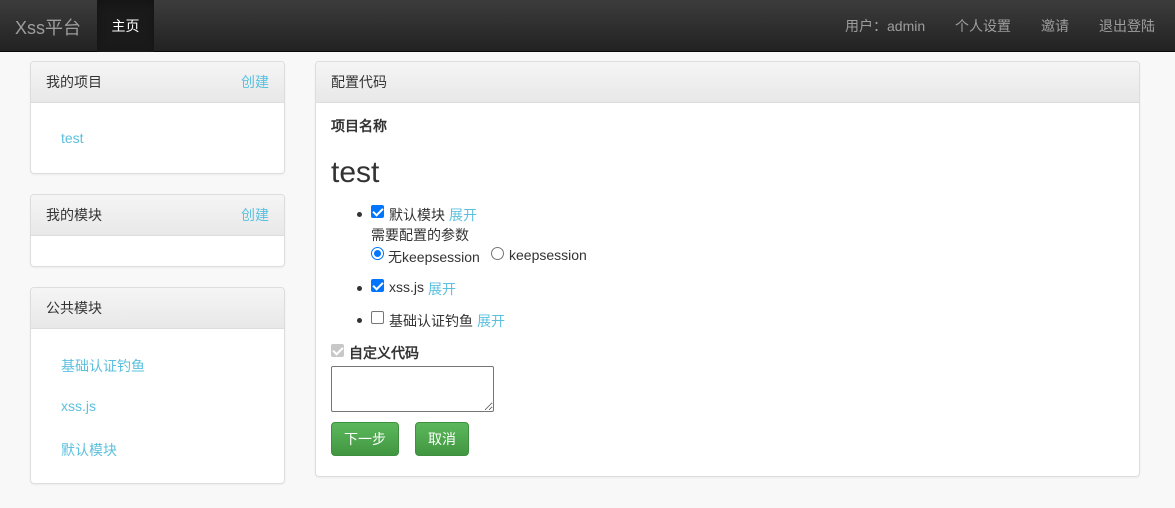 The width and height of the screenshot is (1175, 508). What do you see at coordinates (157, 82) in the screenshot?
I see `my-projects-heading: 我的项目 创建` at bounding box center [157, 82].